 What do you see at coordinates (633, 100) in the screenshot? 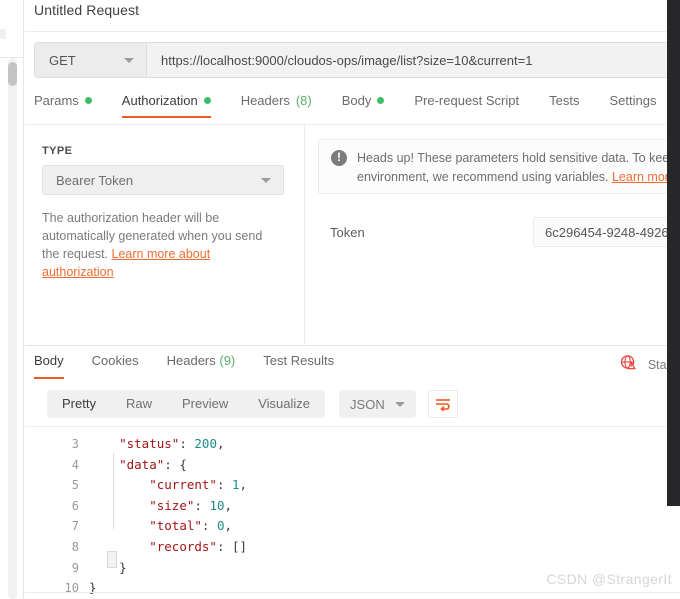
I see `request-tab-label: Settings` at bounding box center [633, 100].